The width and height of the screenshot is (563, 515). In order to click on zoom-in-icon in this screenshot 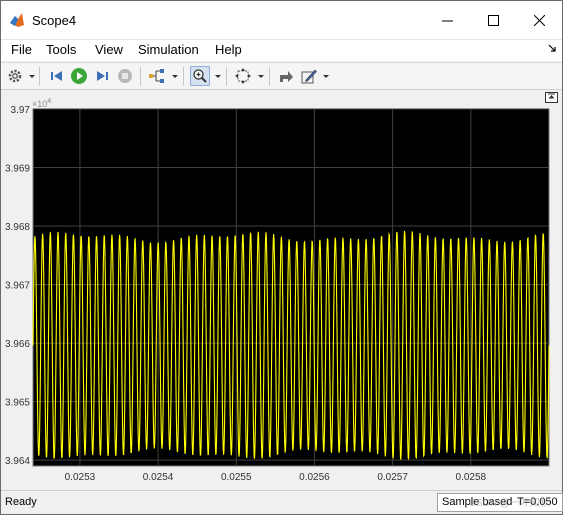, I will do `click(200, 76)`.